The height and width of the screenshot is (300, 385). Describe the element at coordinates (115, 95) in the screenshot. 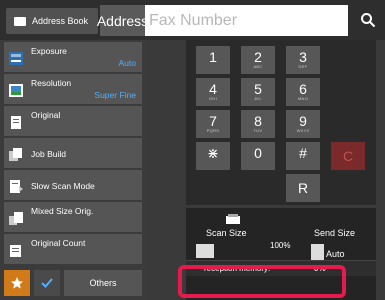

I see `resolution-value: Super Fine` at that location.